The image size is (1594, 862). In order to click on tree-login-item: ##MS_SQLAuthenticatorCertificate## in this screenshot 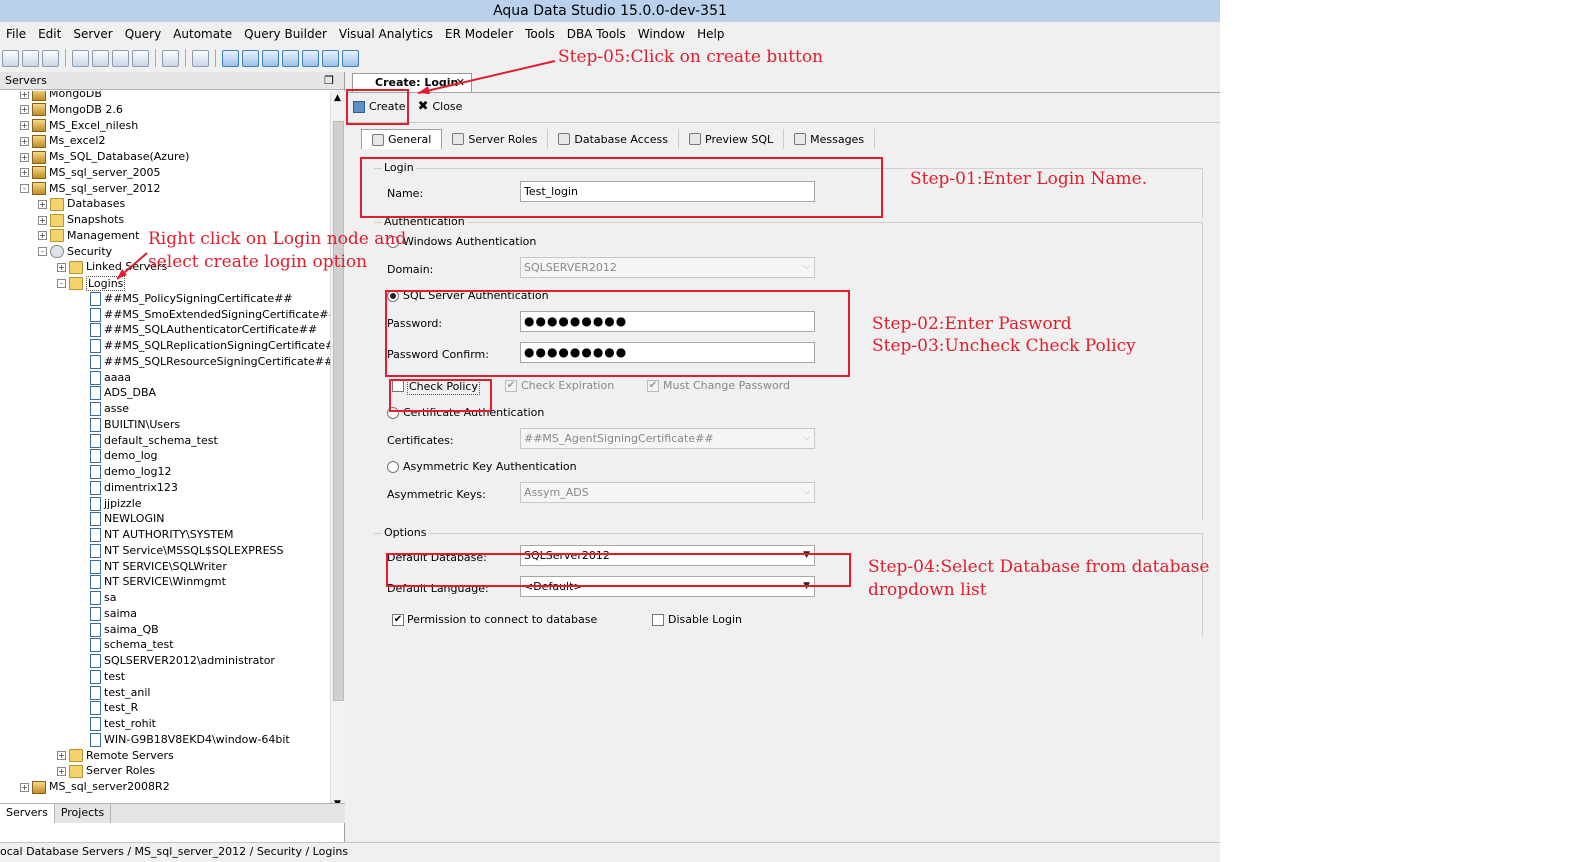, I will do `click(203, 330)`.